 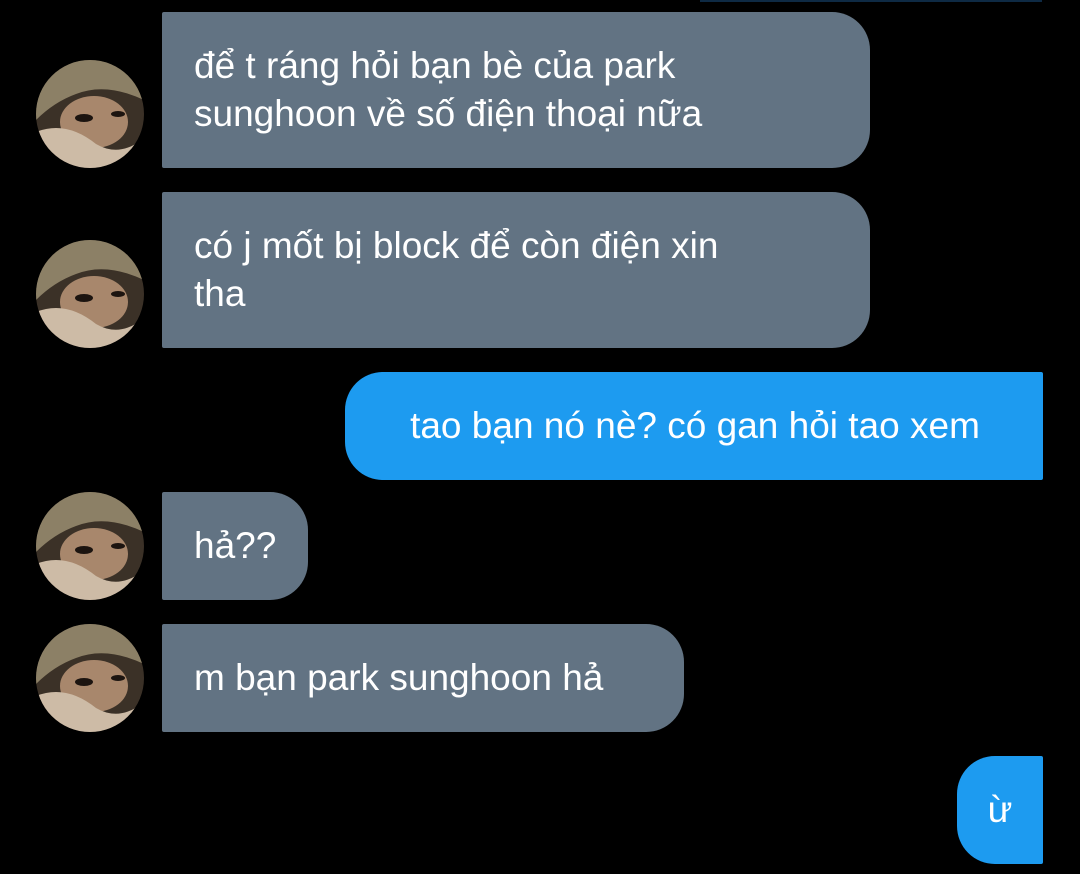 I want to click on message-bubble-incoming: m bạn park sunghoon hả, so click(x=423, y=678).